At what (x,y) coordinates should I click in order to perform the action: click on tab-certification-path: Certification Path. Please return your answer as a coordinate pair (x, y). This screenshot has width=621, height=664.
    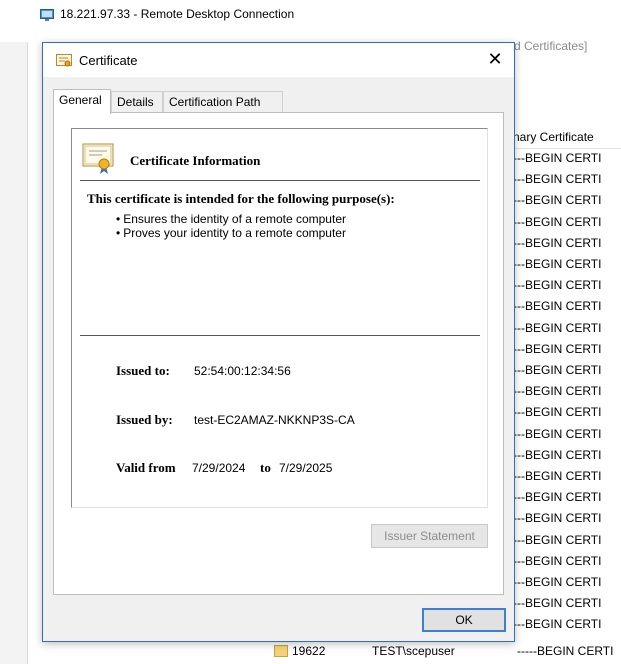
    Looking at the image, I should click on (223, 102).